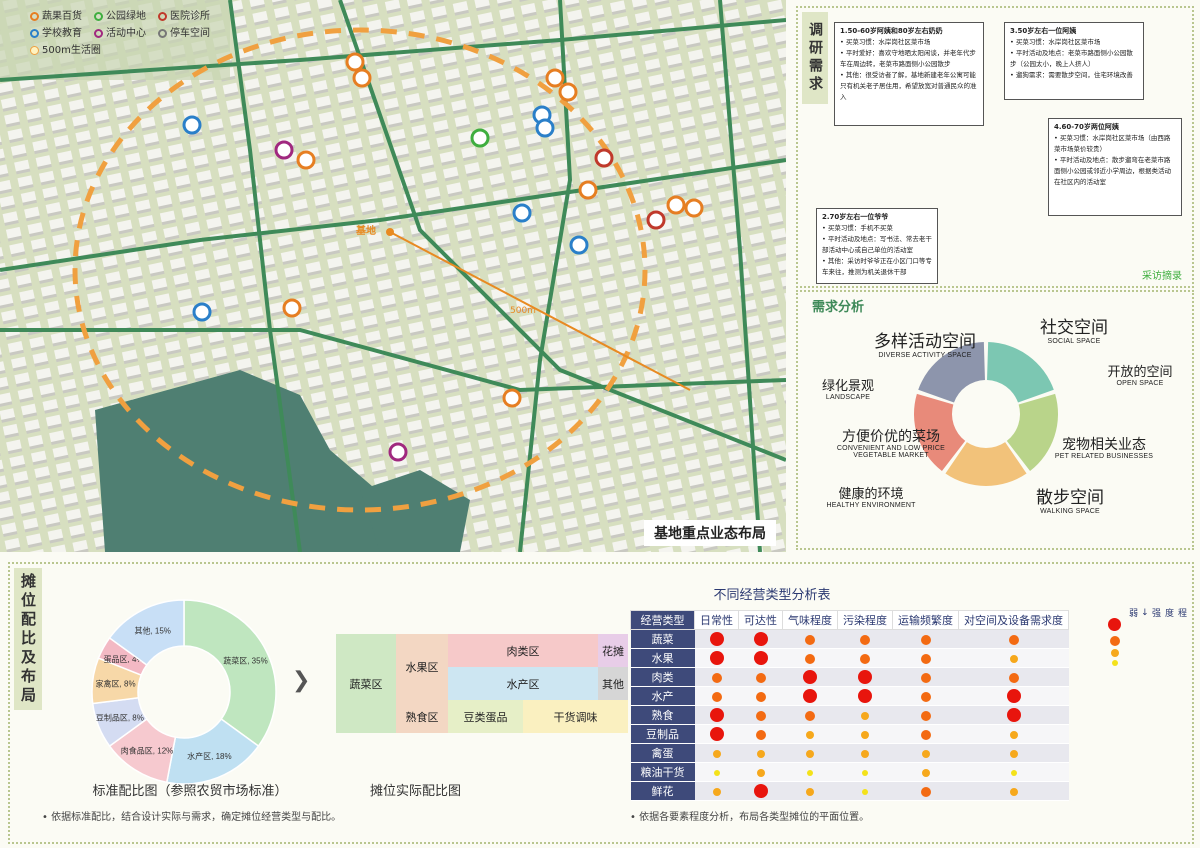 This screenshot has height=848, width=1200. What do you see at coordinates (120, 16) in the screenshot?
I see `legend-item: 公园绿地` at bounding box center [120, 16].